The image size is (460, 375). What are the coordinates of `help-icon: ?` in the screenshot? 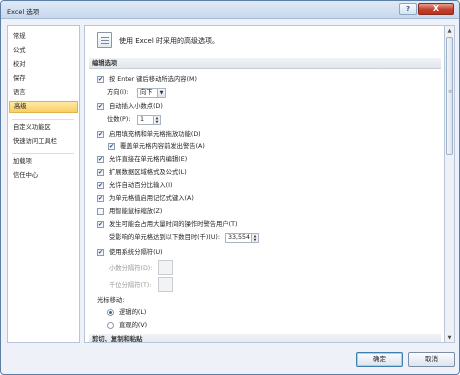 It's located at (408, 9).